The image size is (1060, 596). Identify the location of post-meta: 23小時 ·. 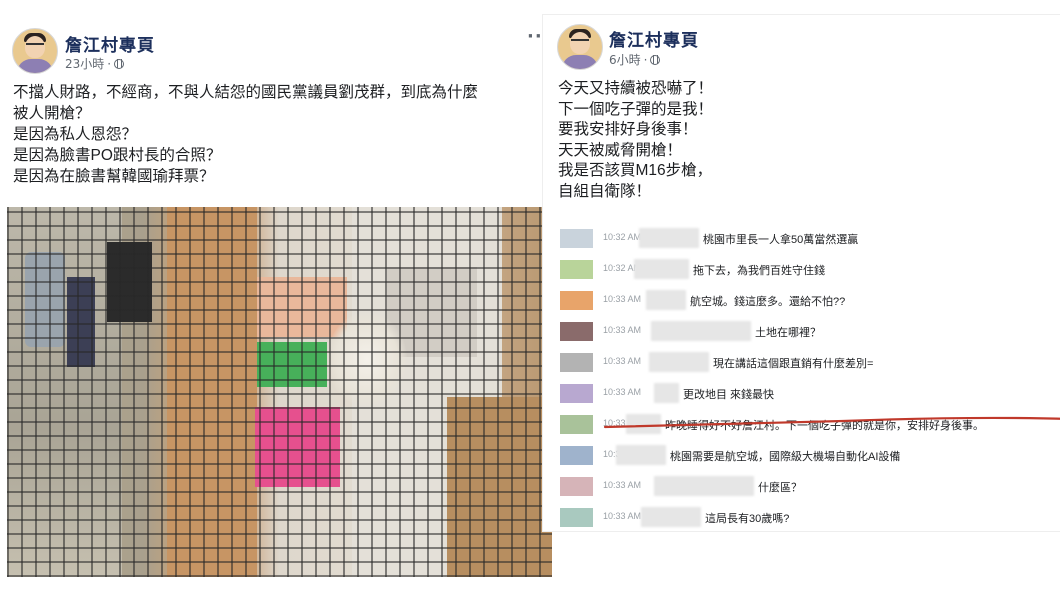
(95, 63).